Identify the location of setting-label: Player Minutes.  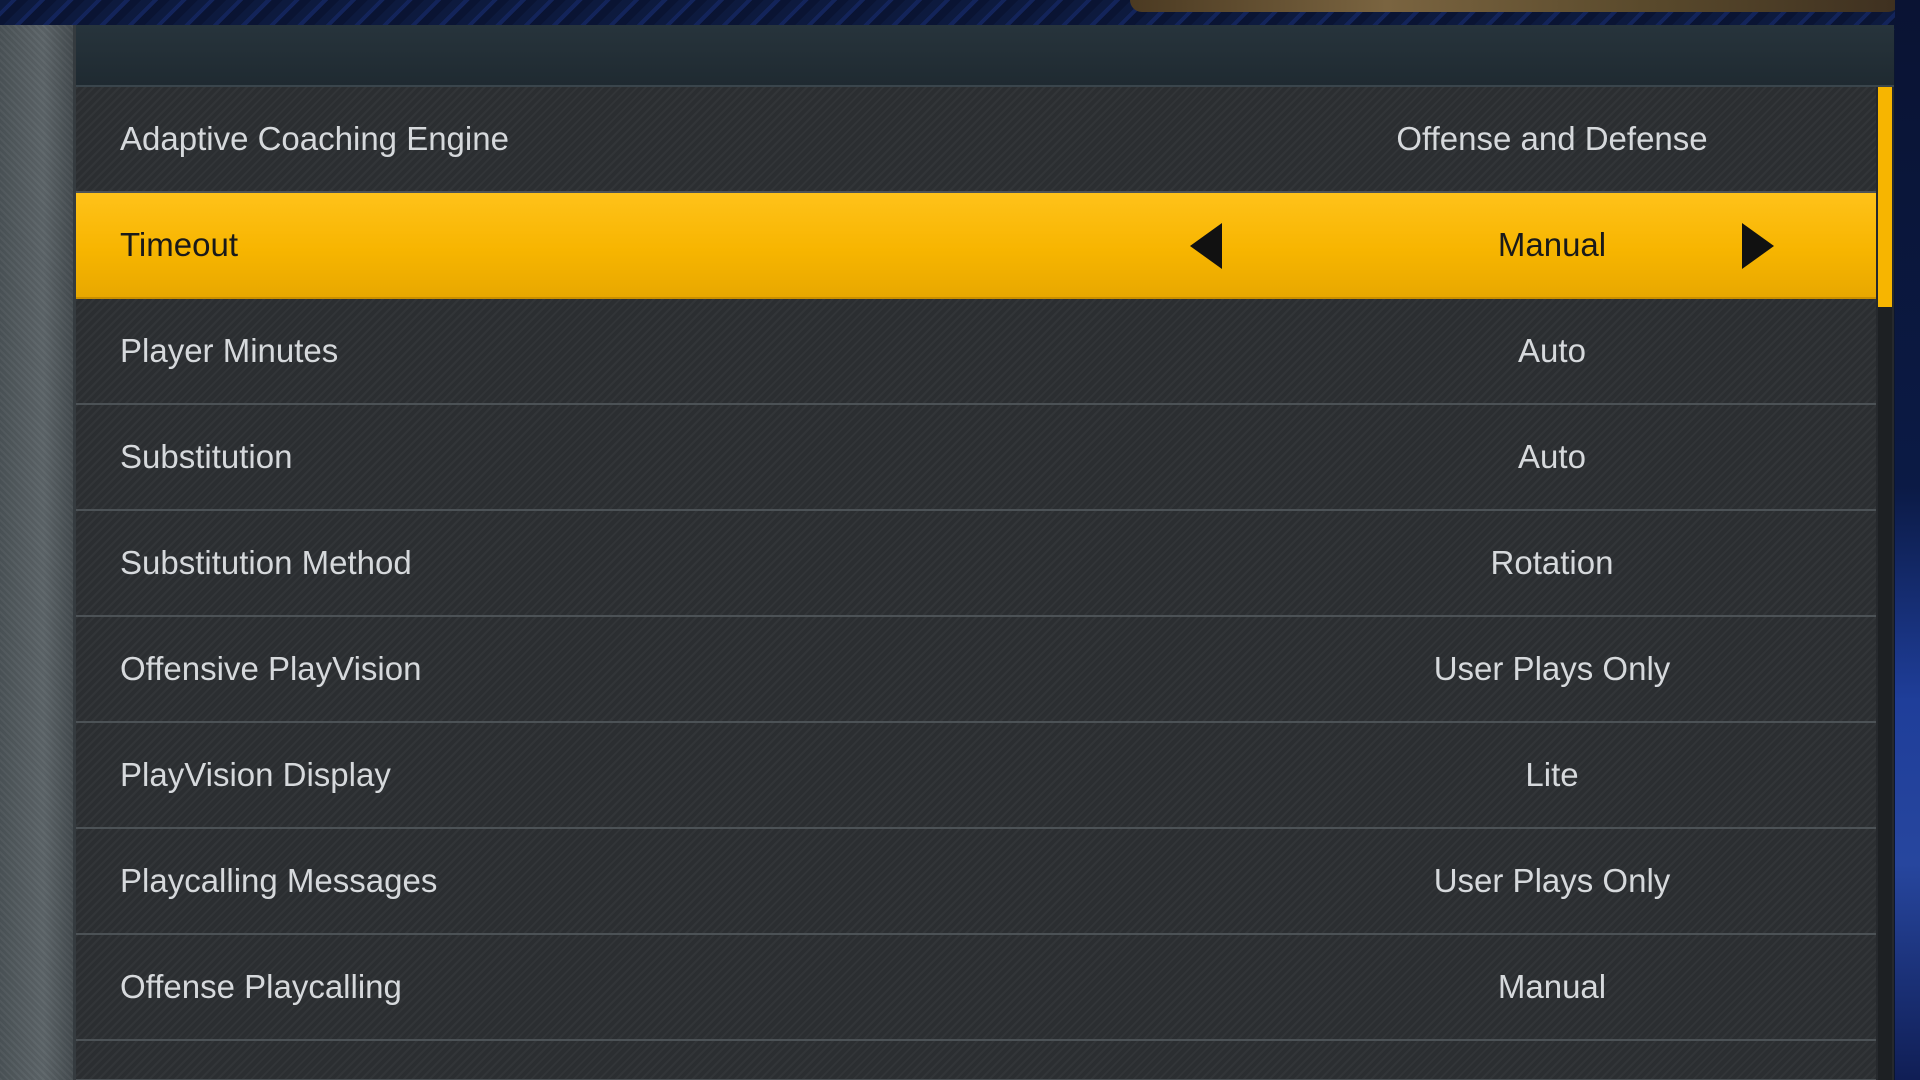
(229, 350).